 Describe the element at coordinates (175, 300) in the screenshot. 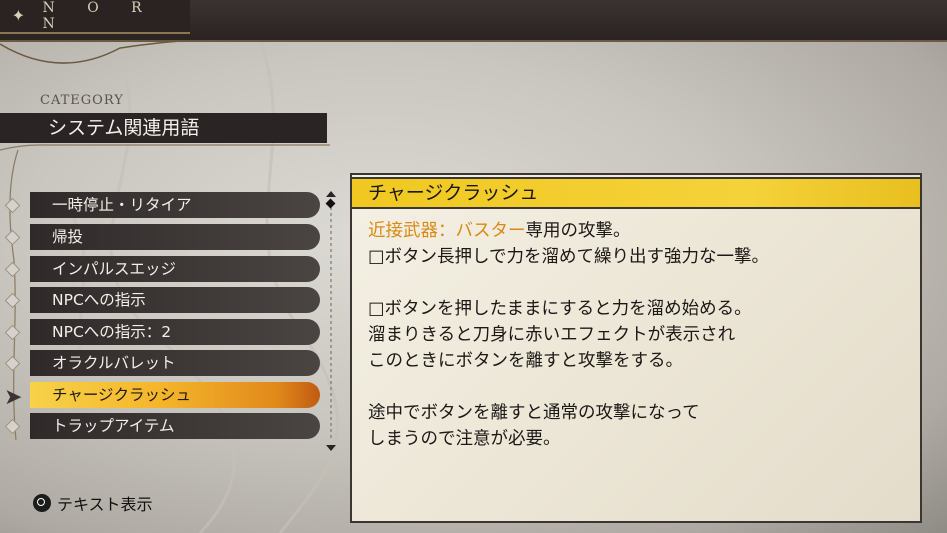

I see `menu-item-npc-instruction: NPCへの指示` at that location.